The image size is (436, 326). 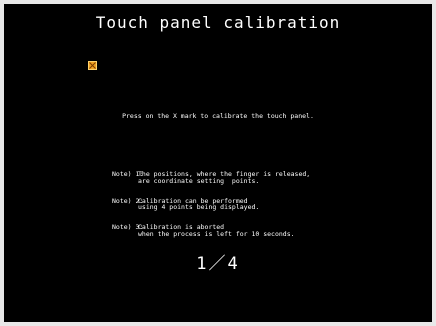 I want to click on note-key: Note) 1:, so click(x=128, y=174).